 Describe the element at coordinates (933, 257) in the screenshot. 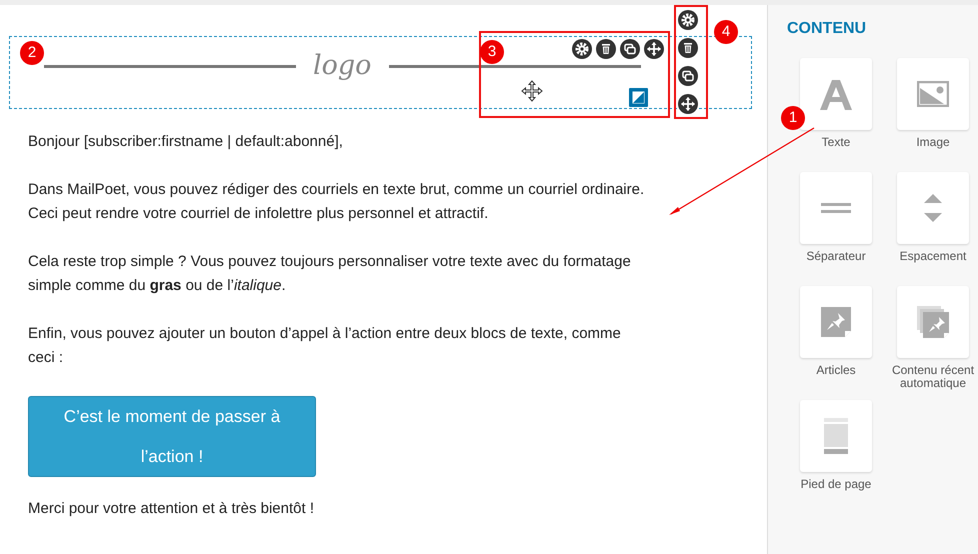

I see `tile-label: Espacement` at that location.